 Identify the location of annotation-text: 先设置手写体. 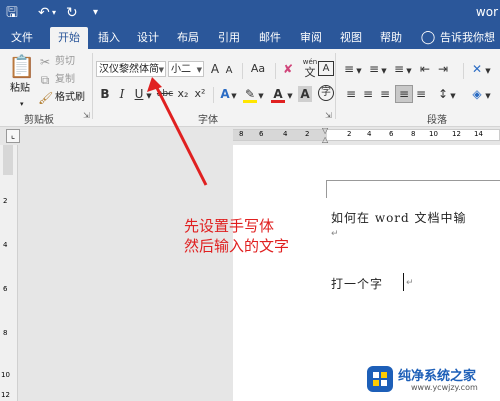
(229, 226).